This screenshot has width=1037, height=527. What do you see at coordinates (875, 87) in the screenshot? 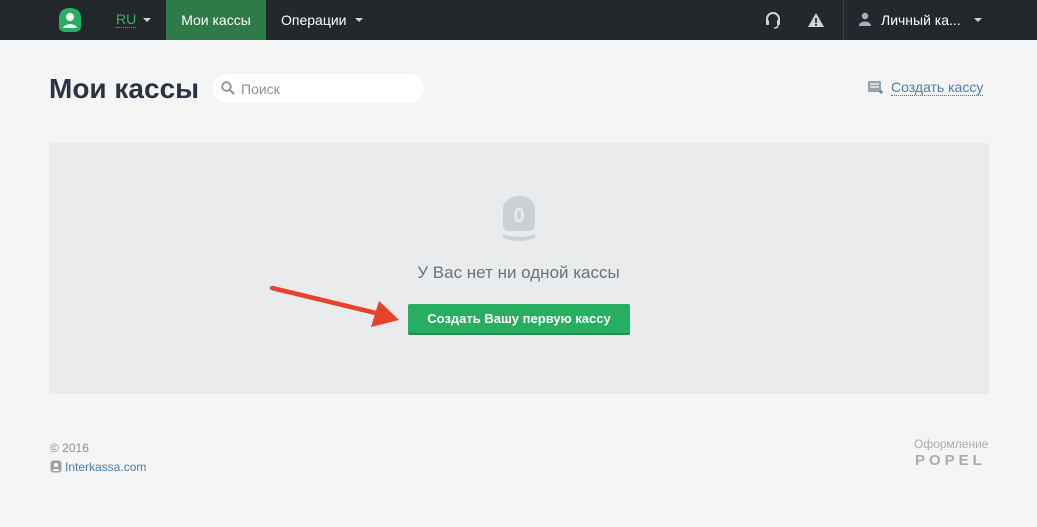
I see `add-cashbox-icon` at bounding box center [875, 87].